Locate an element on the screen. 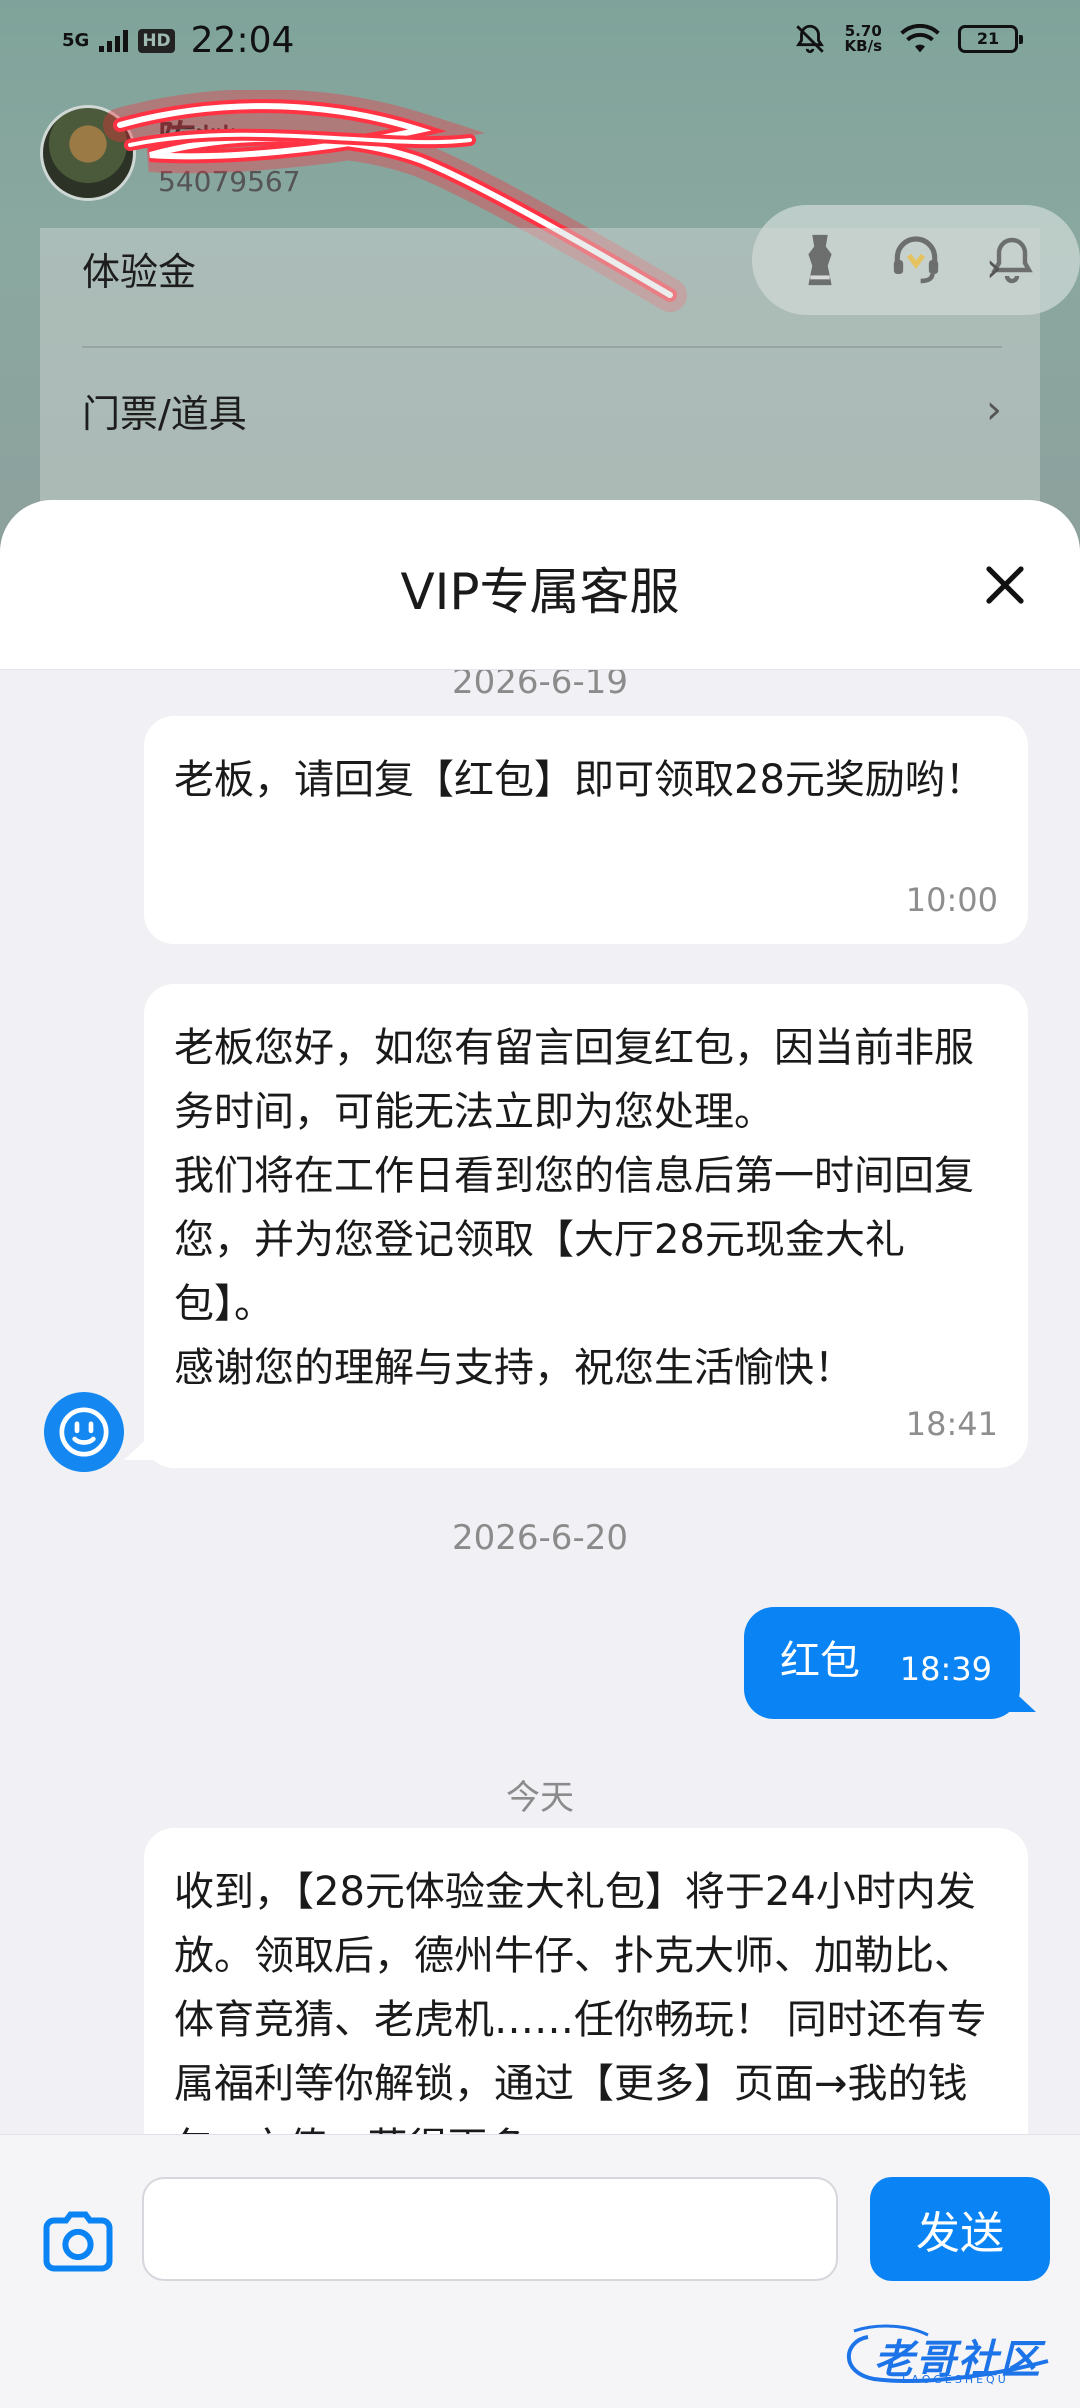 The width and height of the screenshot is (1080, 2408). status-bar: 5G HD 22:04 5.70 KB/s 21 is located at coordinates (540, 40).